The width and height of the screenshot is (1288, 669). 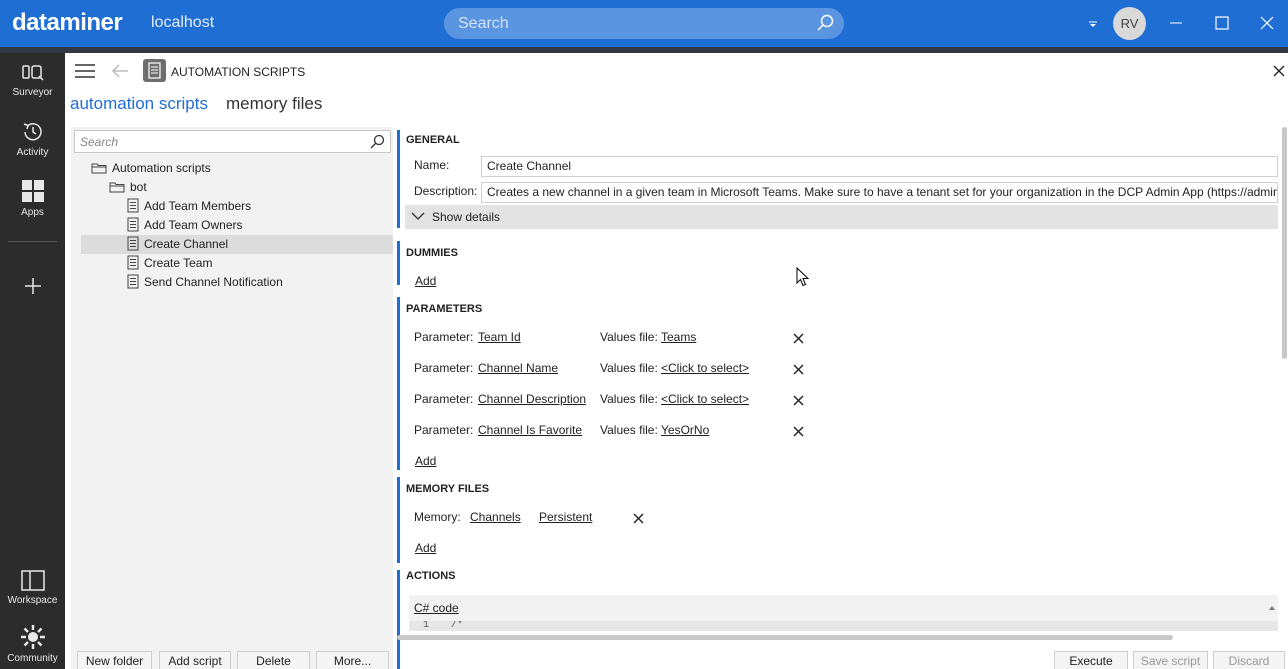 I want to click on show-details-toggle: Show details, so click(x=841, y=217).